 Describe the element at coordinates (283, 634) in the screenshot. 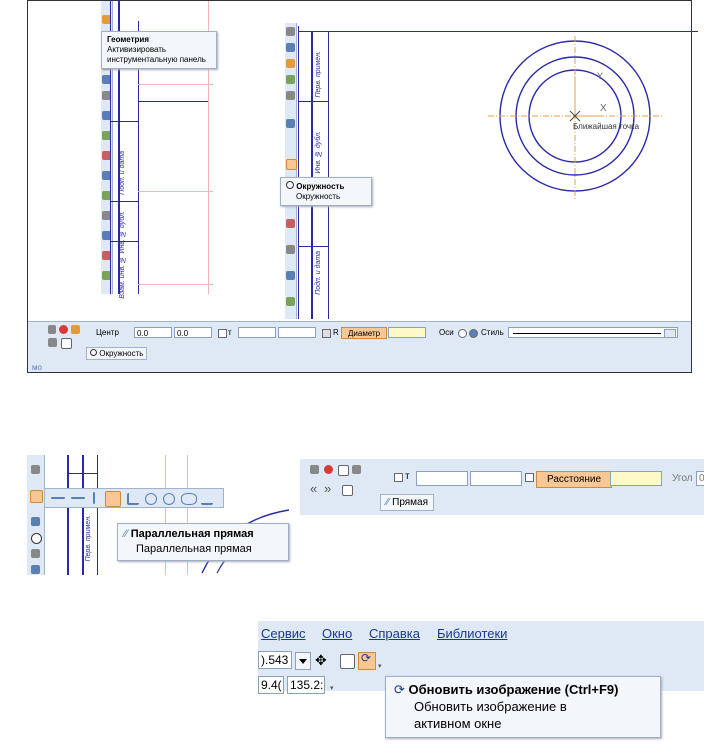

I see `menu-service: Сервис` at that location.